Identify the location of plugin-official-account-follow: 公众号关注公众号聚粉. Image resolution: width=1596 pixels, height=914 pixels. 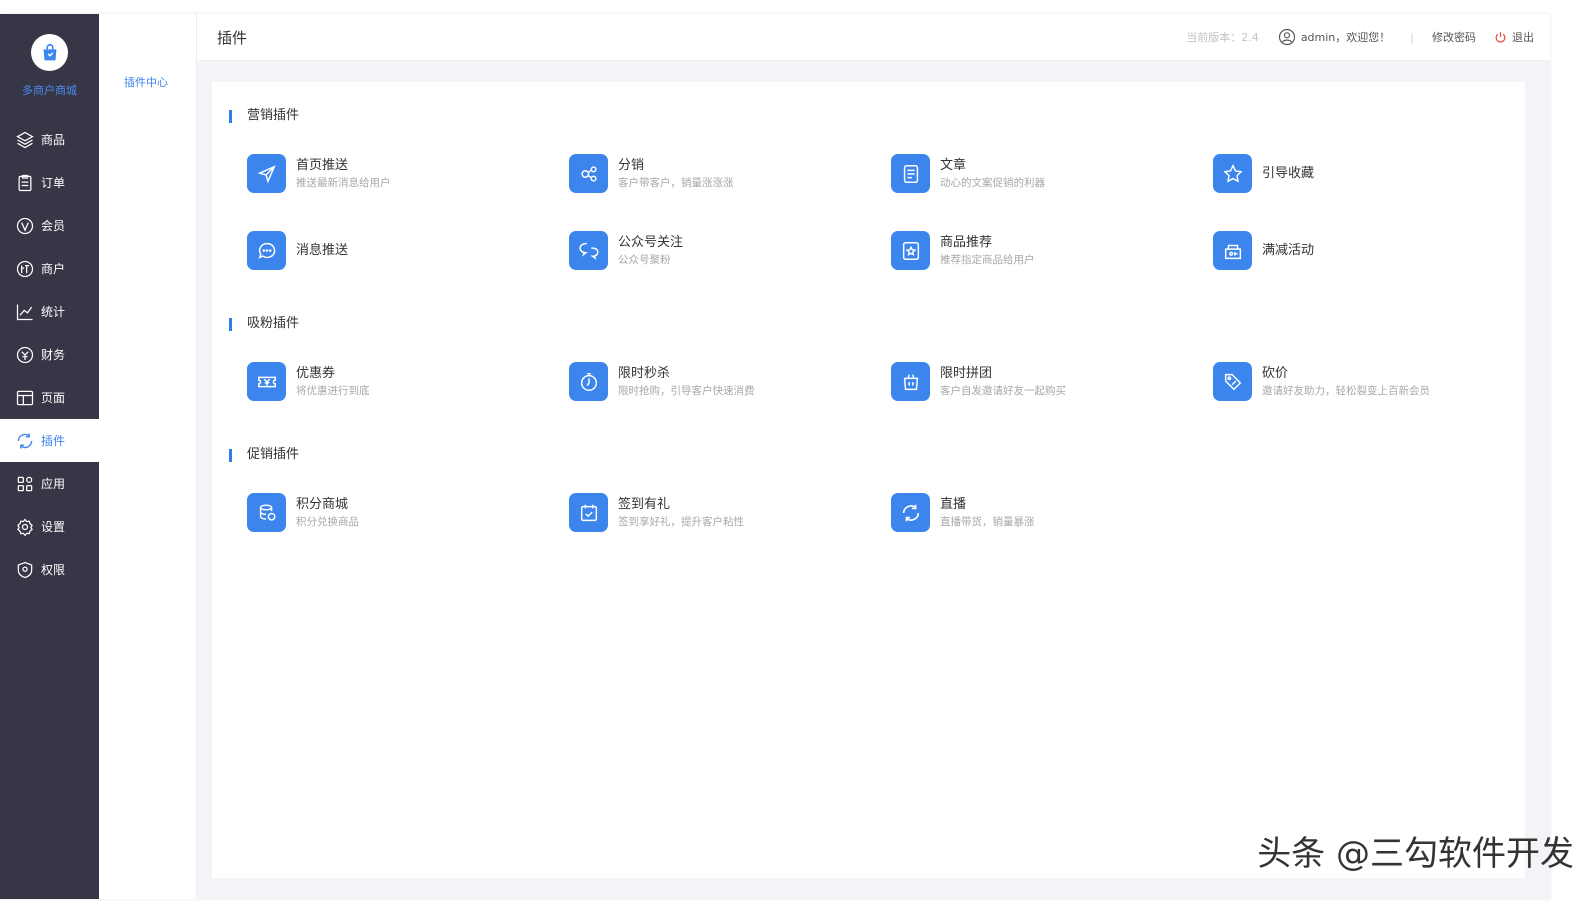
(626, 250).